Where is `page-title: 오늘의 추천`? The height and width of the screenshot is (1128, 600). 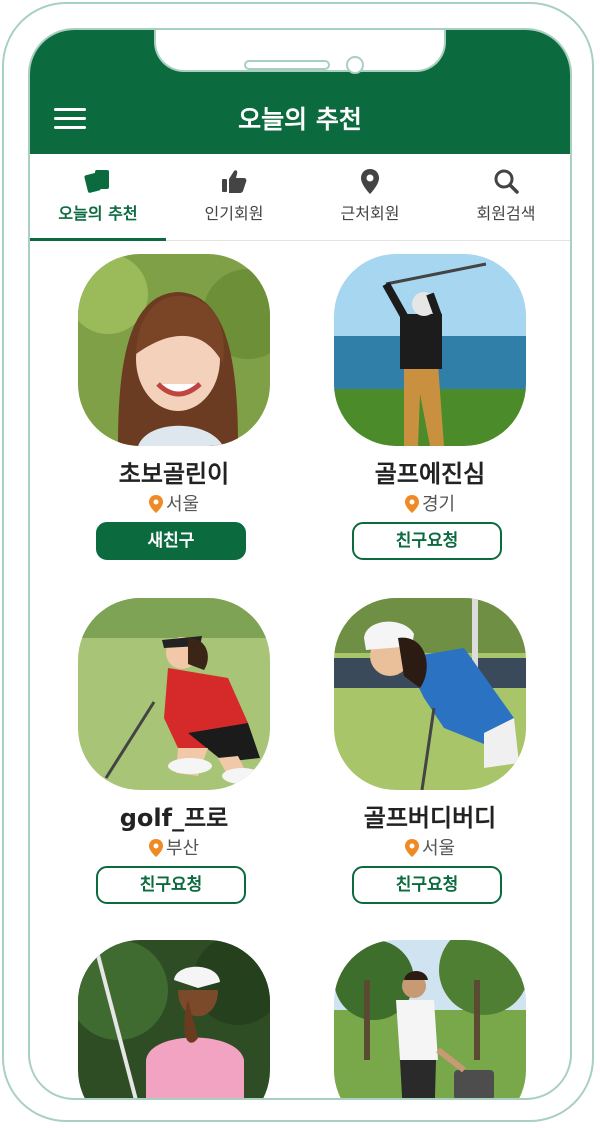
page-title: 오늘의 추천 is located at coordinates (300, 119).